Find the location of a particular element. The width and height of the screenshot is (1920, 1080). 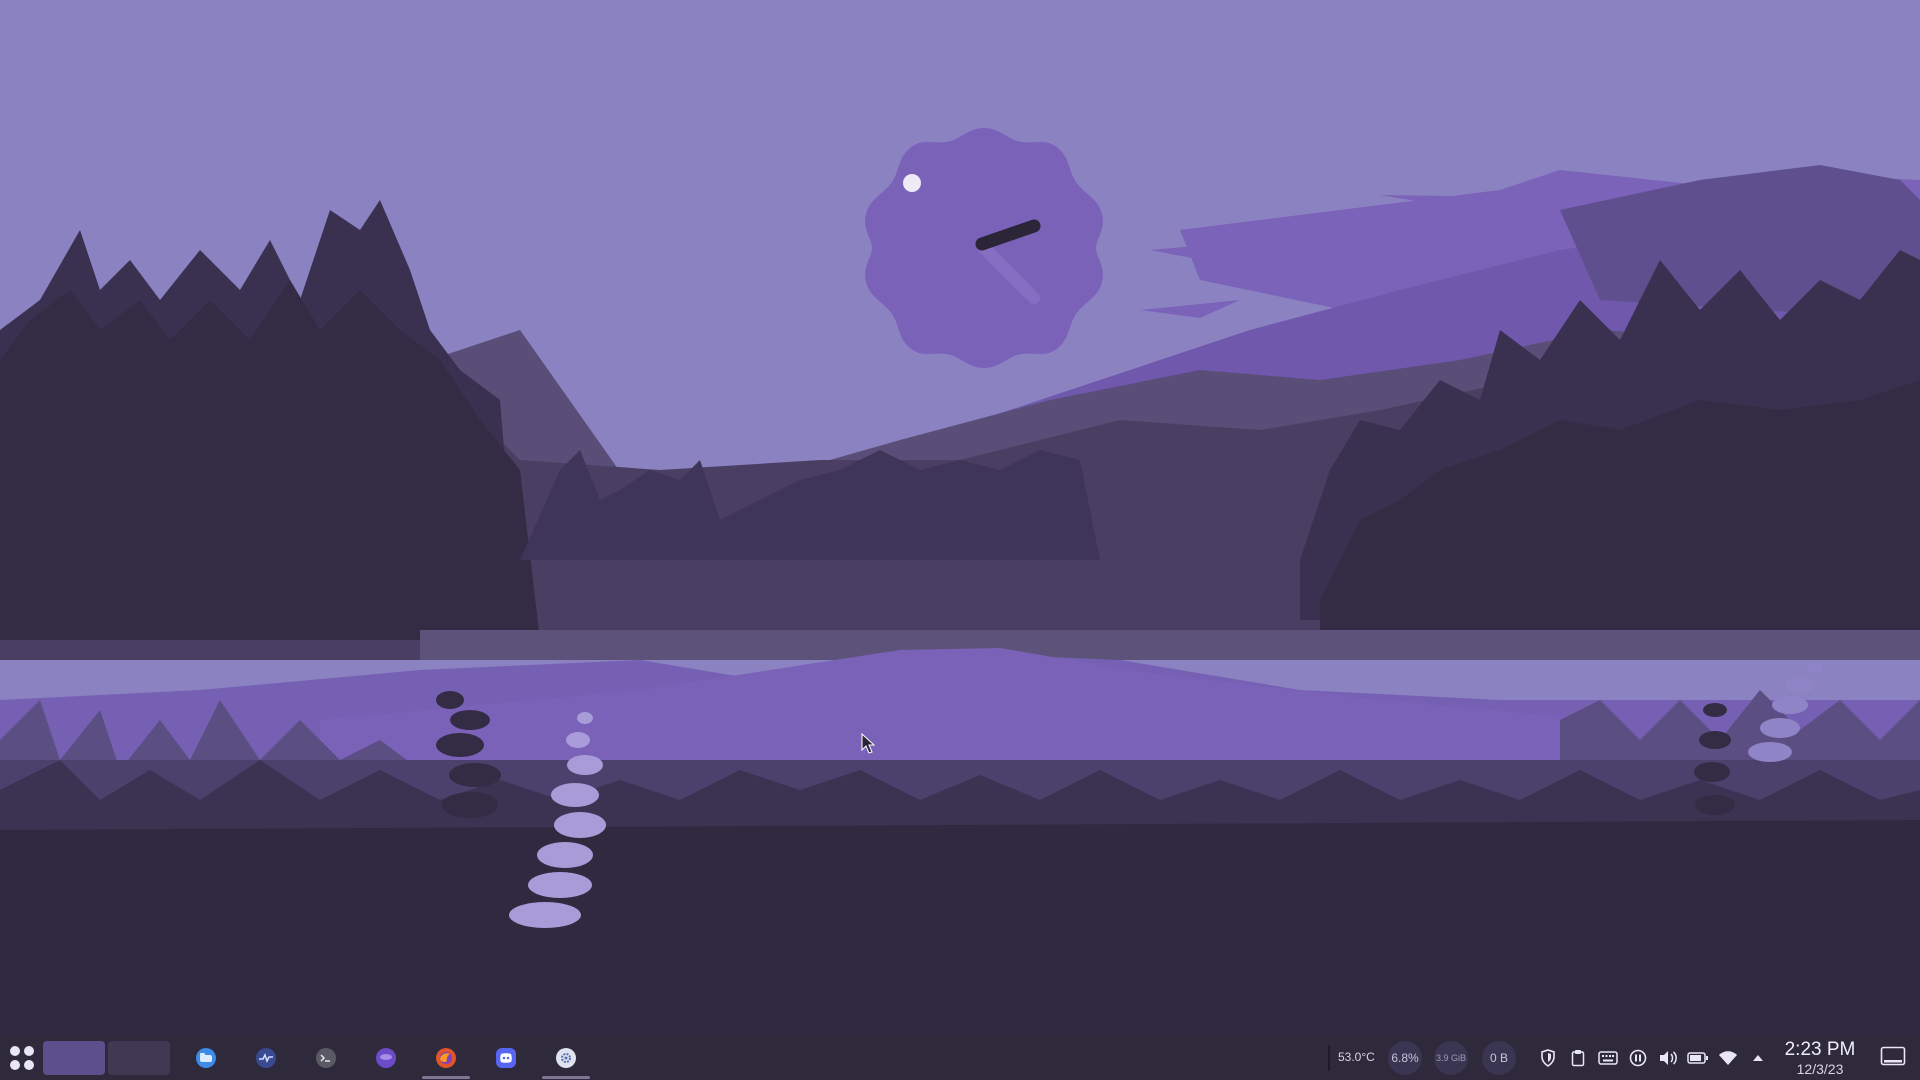

analog-clock-widget is located at coordinates (984, 248).